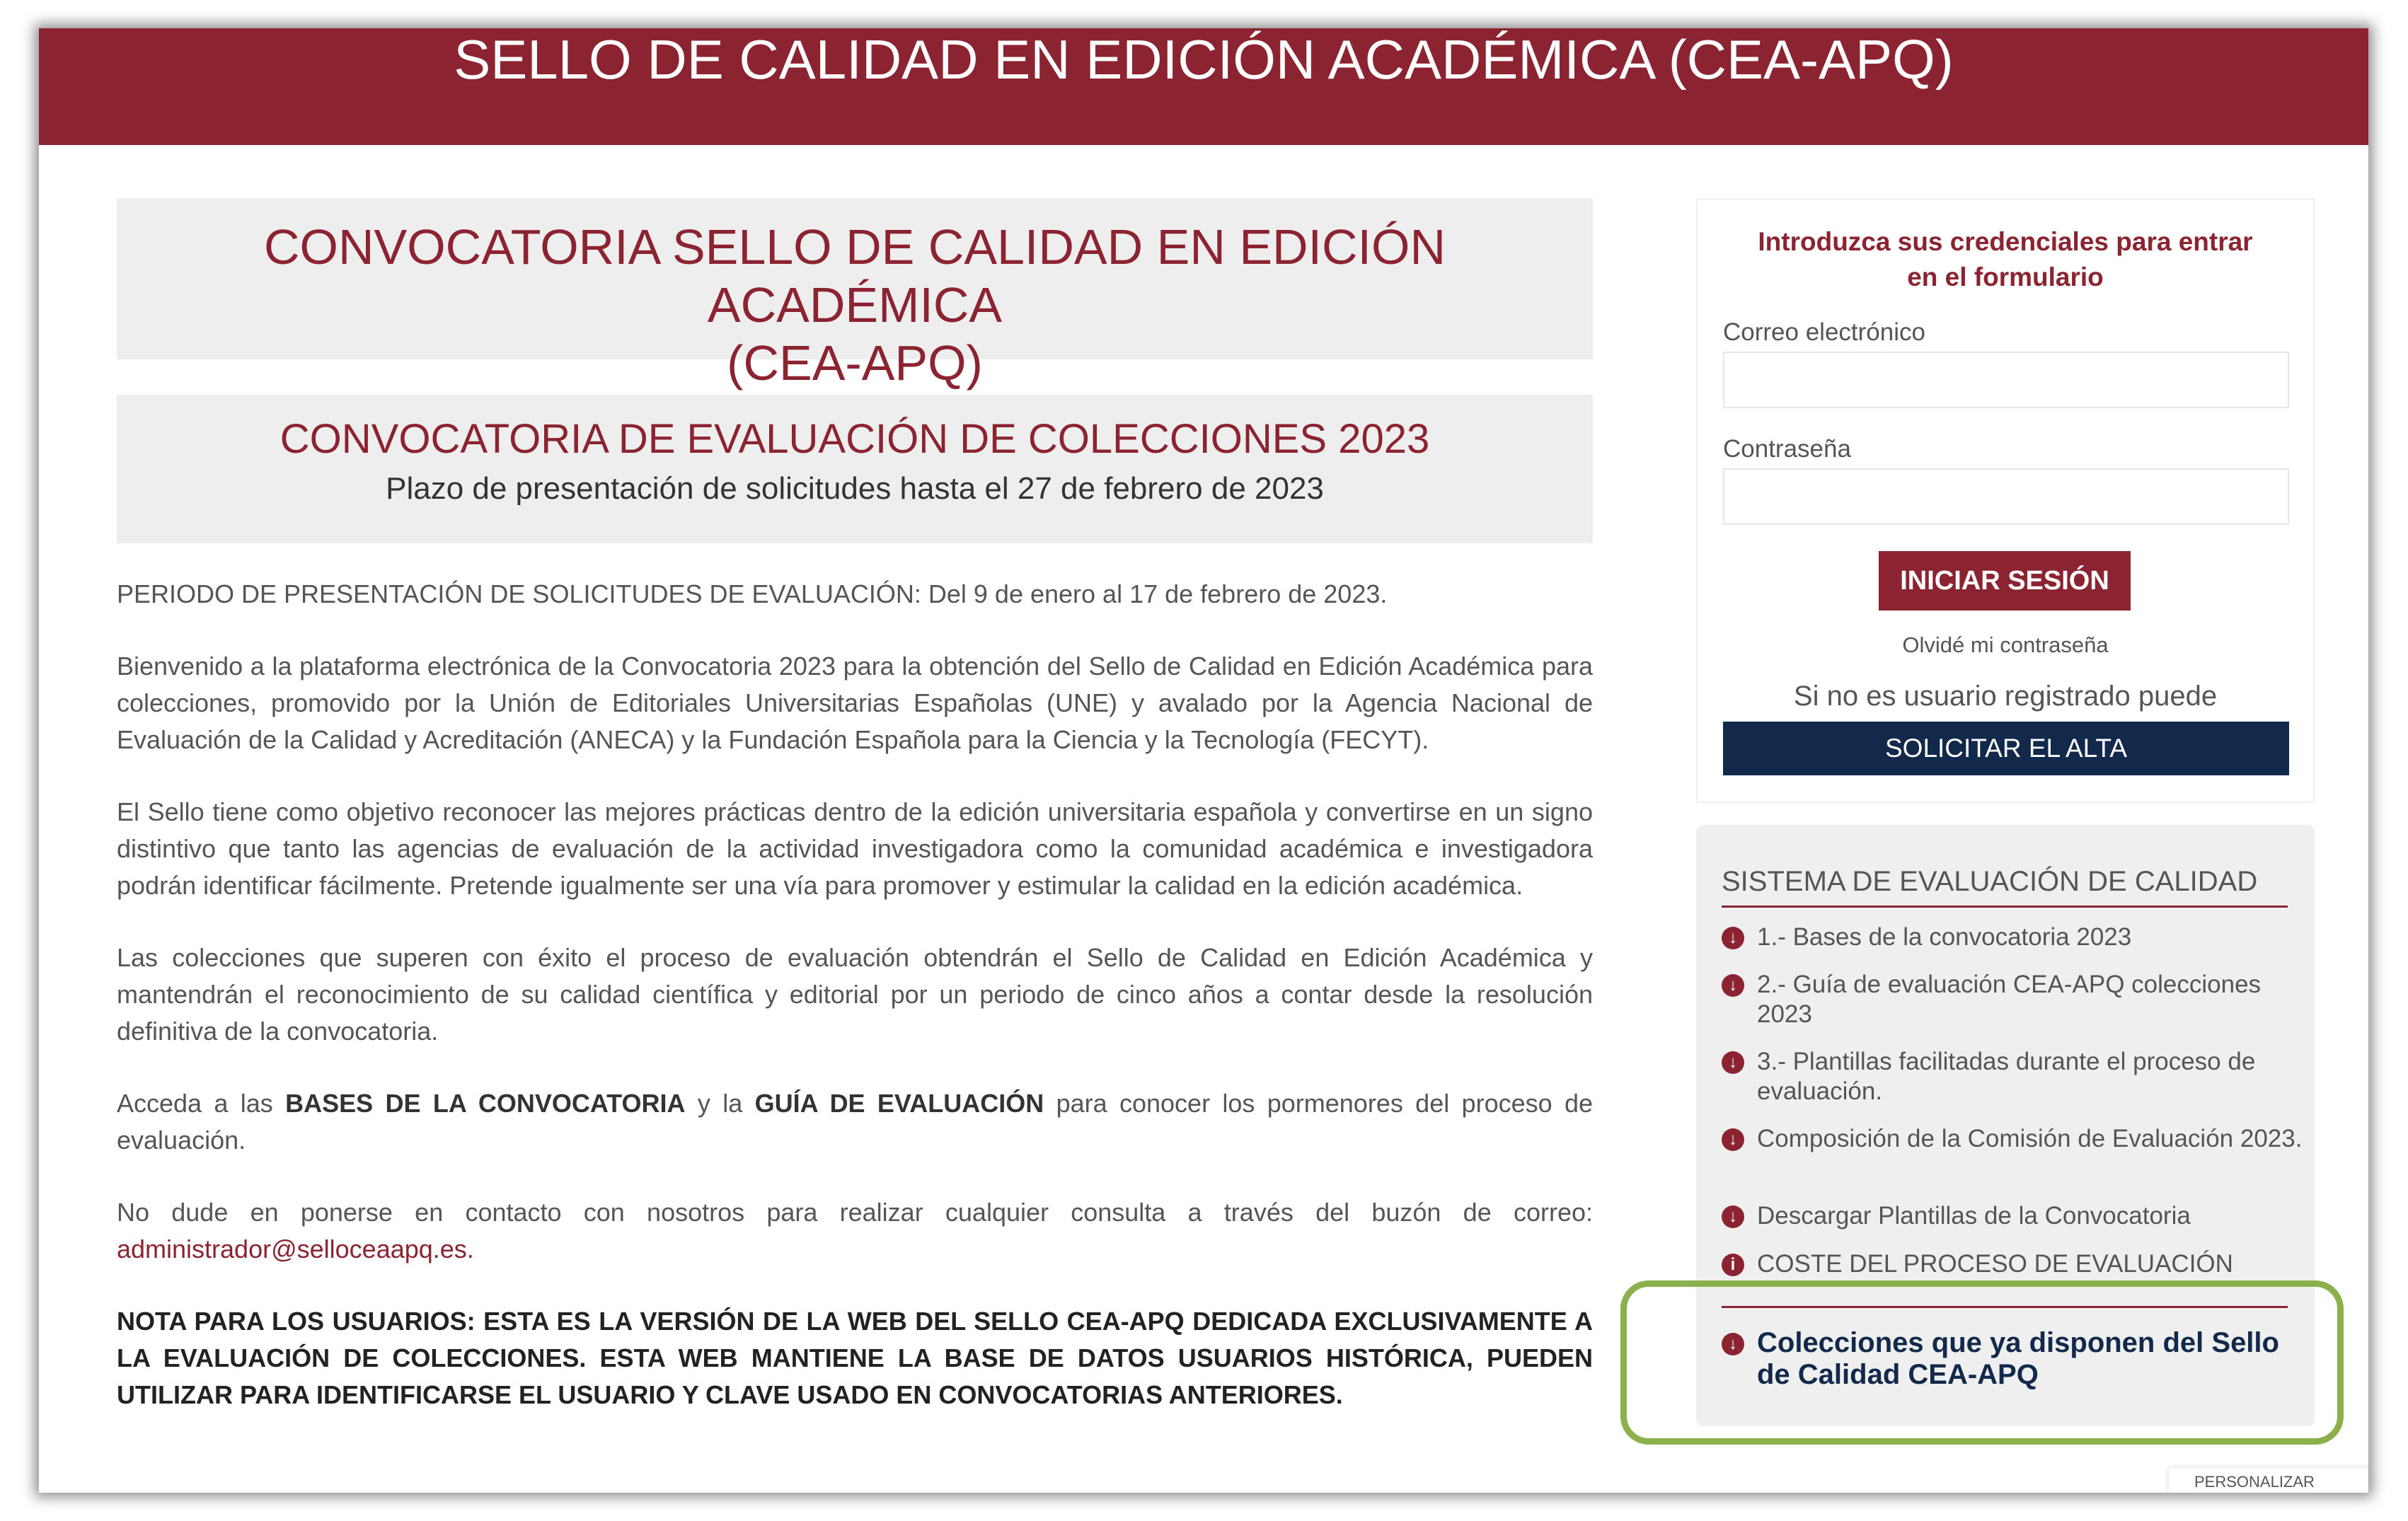 The image size is (2408, 1521). What do you see at coordinates (2006, 496) in the screenshot?
I see `password-field` at bounding box center [2006, 496].